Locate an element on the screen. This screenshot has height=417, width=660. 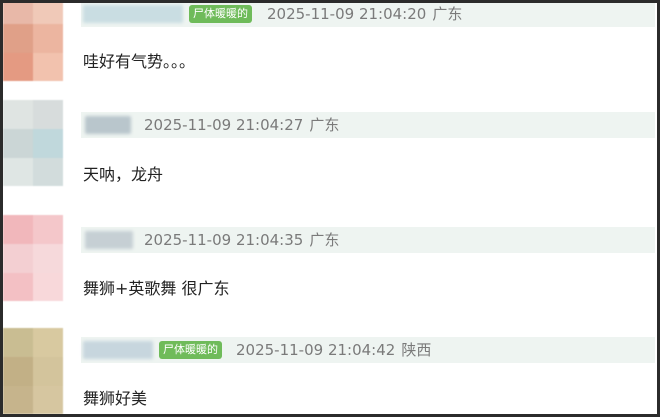
comment-header: 2025-11-09 21:04:35 广东 is located at coordinates (368, 240).